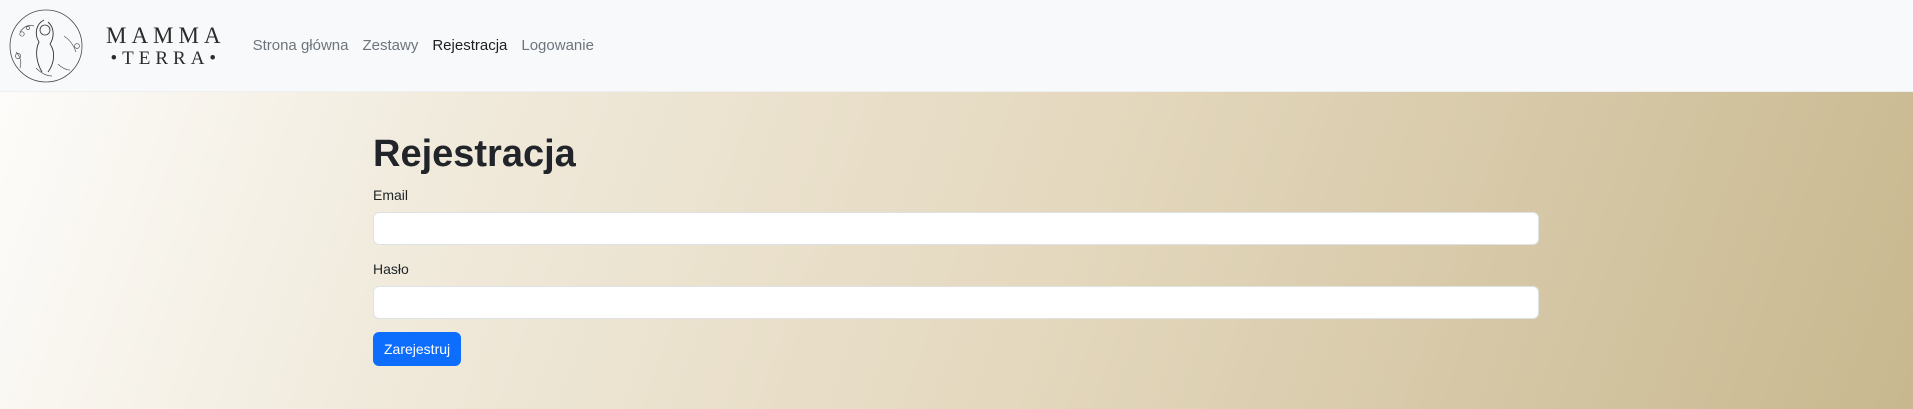 This screenshot has height=409, width=1913. What do you see at coordinates (417, 348) in the screenshot?
I see `register-button: Zarejestruj` at bounding box center [417, 348].